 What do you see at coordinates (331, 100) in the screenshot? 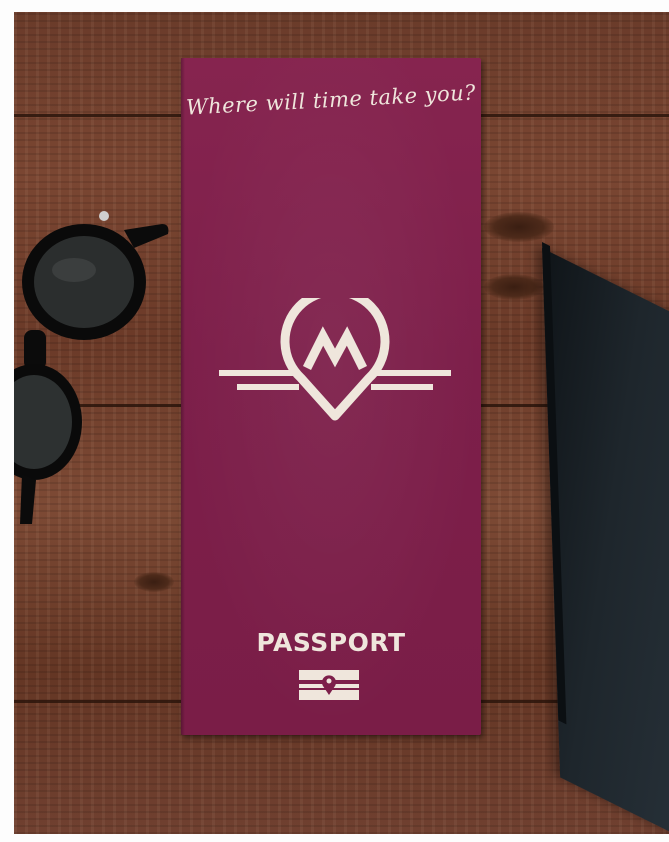
I see `tagline: Where will time take you?` at bounding box center [331, 100].